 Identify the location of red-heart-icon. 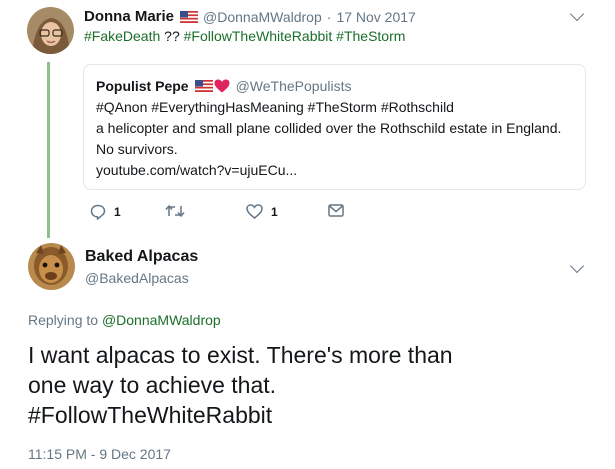
(222, 86).